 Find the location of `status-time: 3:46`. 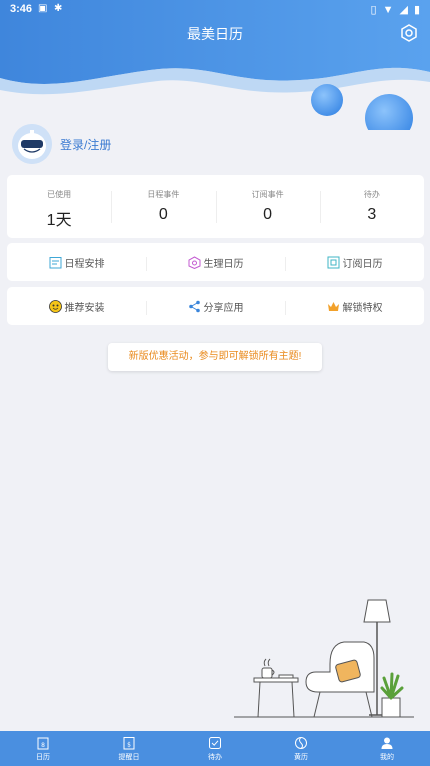

status-time: 3:46 is located at coordinates (21, 9).